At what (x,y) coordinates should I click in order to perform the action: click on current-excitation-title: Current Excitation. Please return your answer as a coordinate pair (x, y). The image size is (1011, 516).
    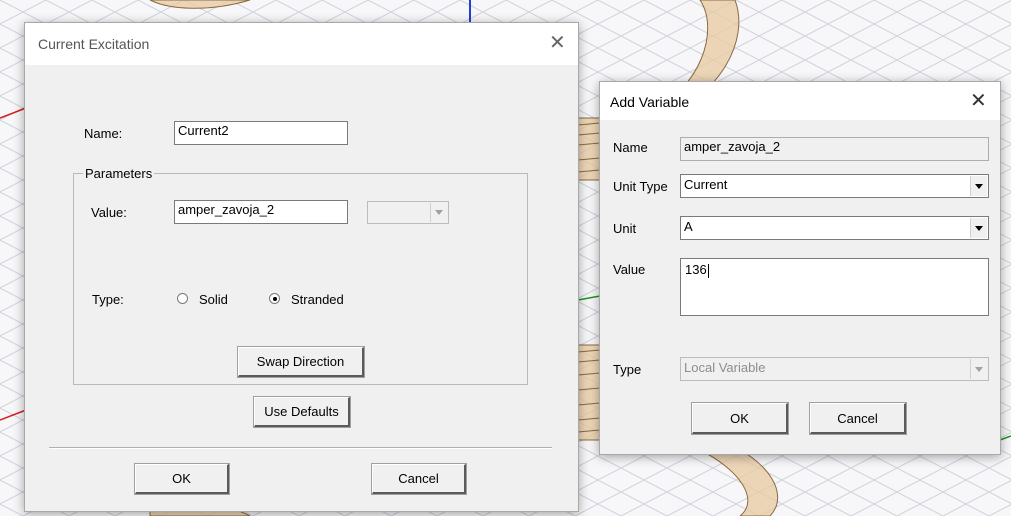
    Looking at the image, I should click on (94, 44).